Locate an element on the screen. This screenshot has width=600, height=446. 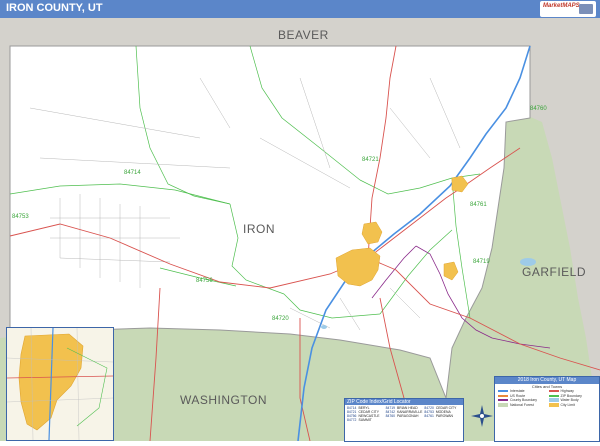
inset-map is located at coordinates (60, 384).